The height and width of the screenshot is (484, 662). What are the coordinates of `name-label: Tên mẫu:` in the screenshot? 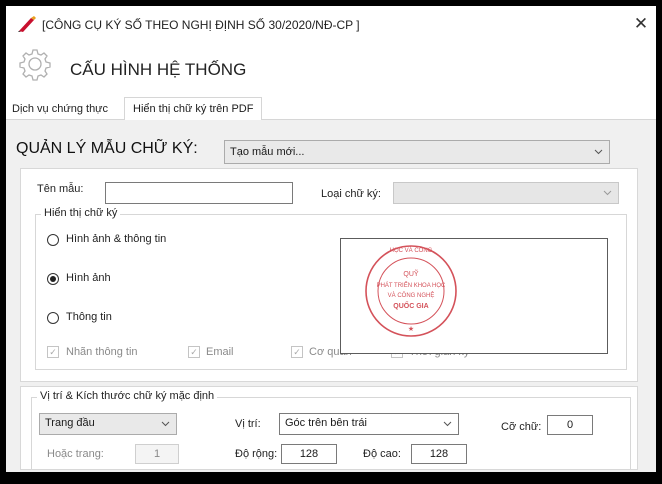 It's located at (60, 189).